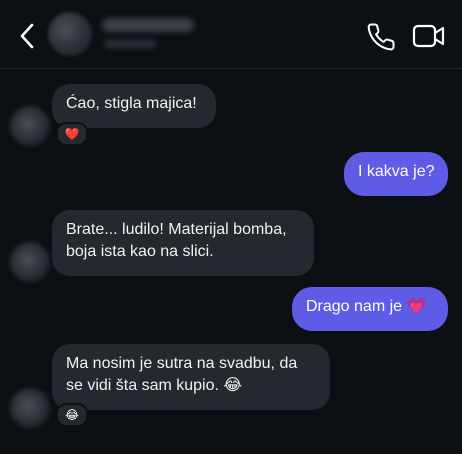 This screenshot has height=454, width=462. I want to click on contact-avatar, so click(70, 34).